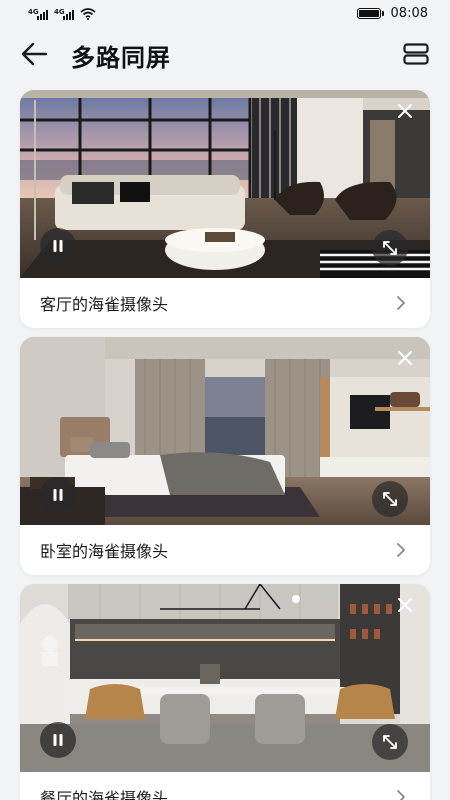 The image size is (450, 800). What do you see at coordinates (370, 13) in the screenshot?
I see `battery-icon` at bounding box center [370, 13].